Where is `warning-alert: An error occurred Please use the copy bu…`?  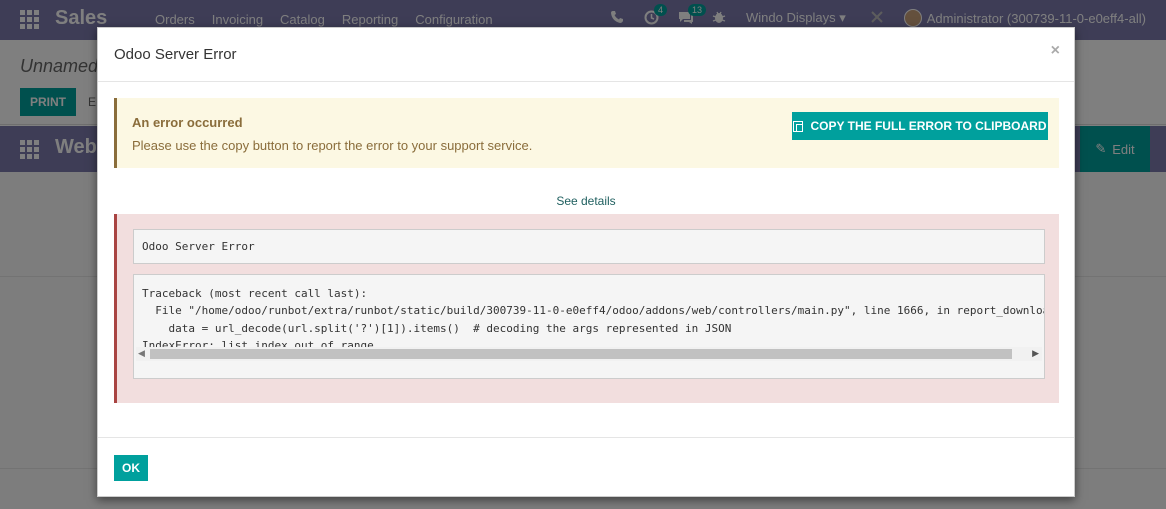
warning-alert: An error occurred Please use the copy bu… is located at coordinates (586, 133).